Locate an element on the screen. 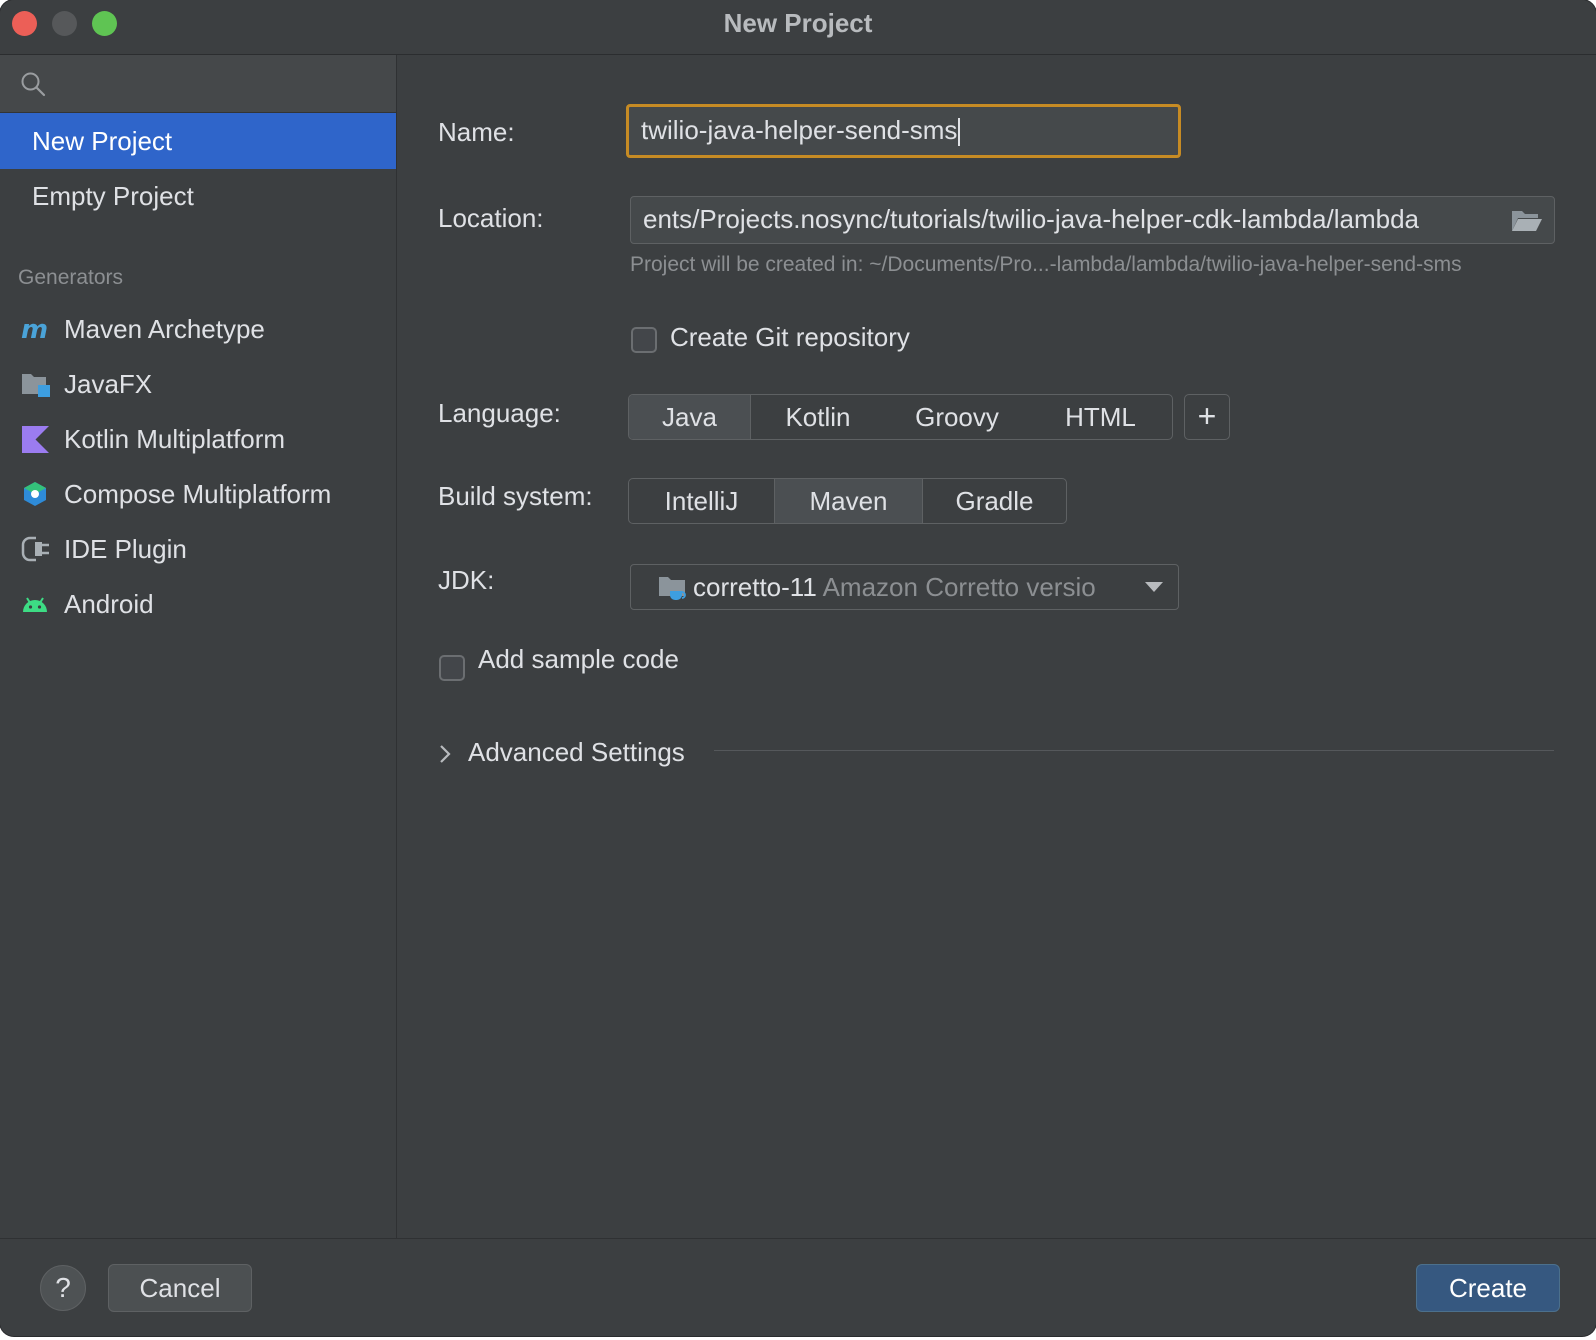 Image resolution: width=1596 pixels, height=1340 pixels. location-label: Location: is located at coordinates (491, 218).